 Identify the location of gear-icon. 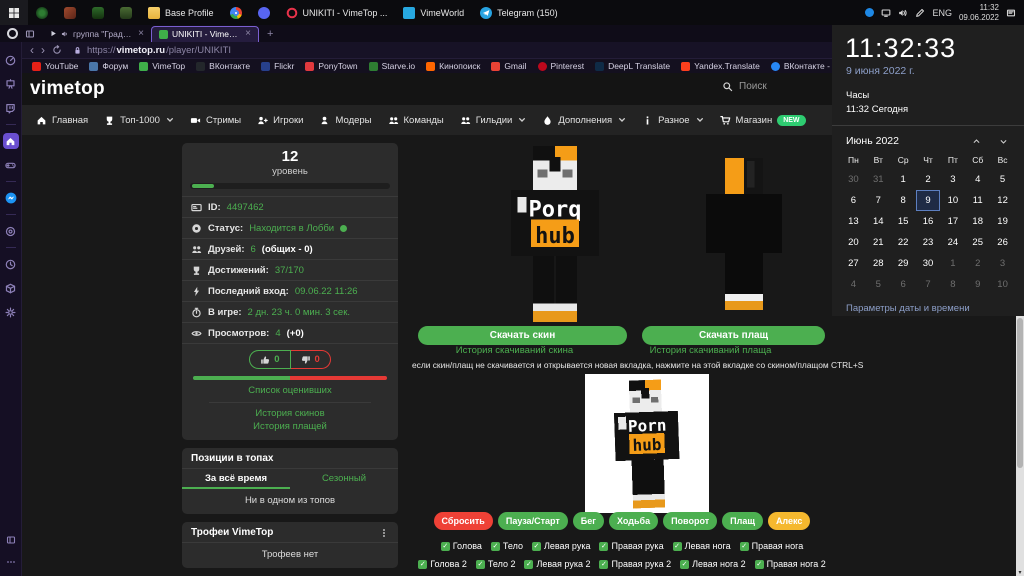
(11, 312).